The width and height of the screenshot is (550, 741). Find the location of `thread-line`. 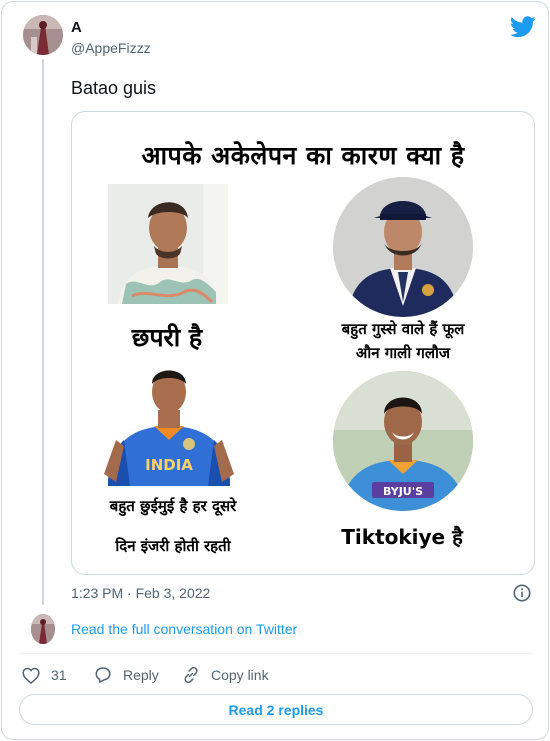

thread-line is located at coordinates (43, 332).